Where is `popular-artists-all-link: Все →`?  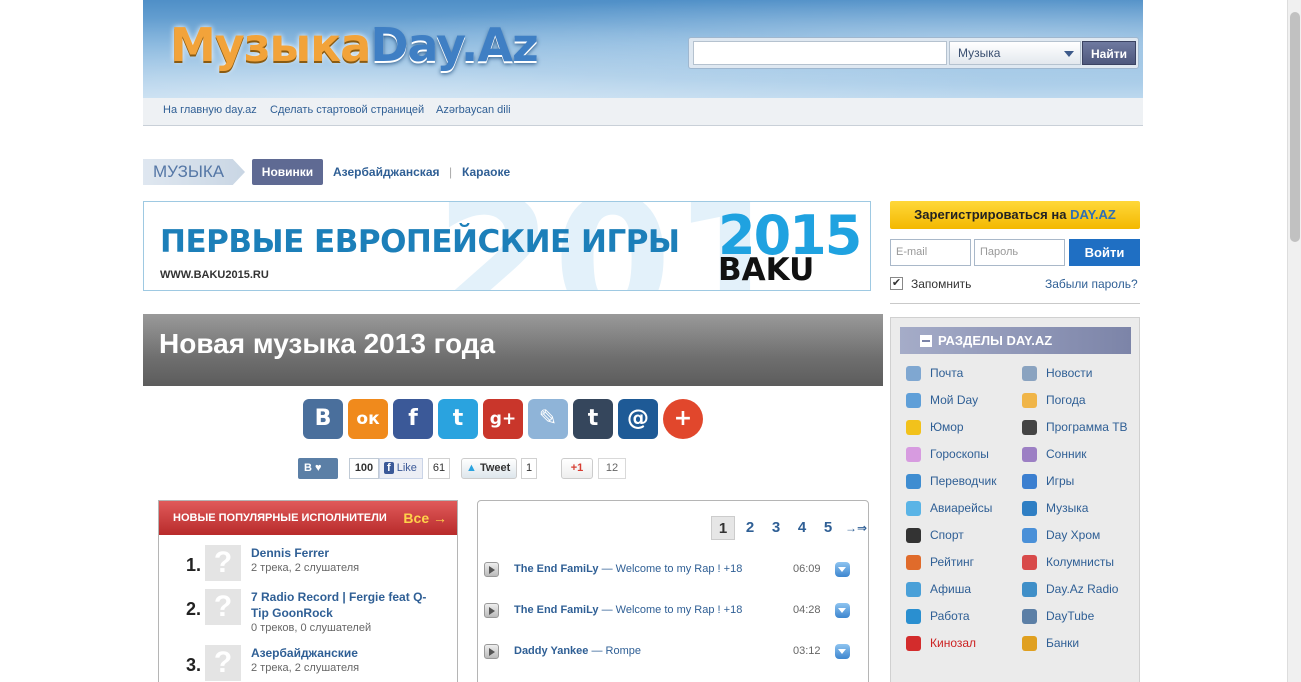
popular-artists-all-link: Все → is located at coordinates (425, 518).